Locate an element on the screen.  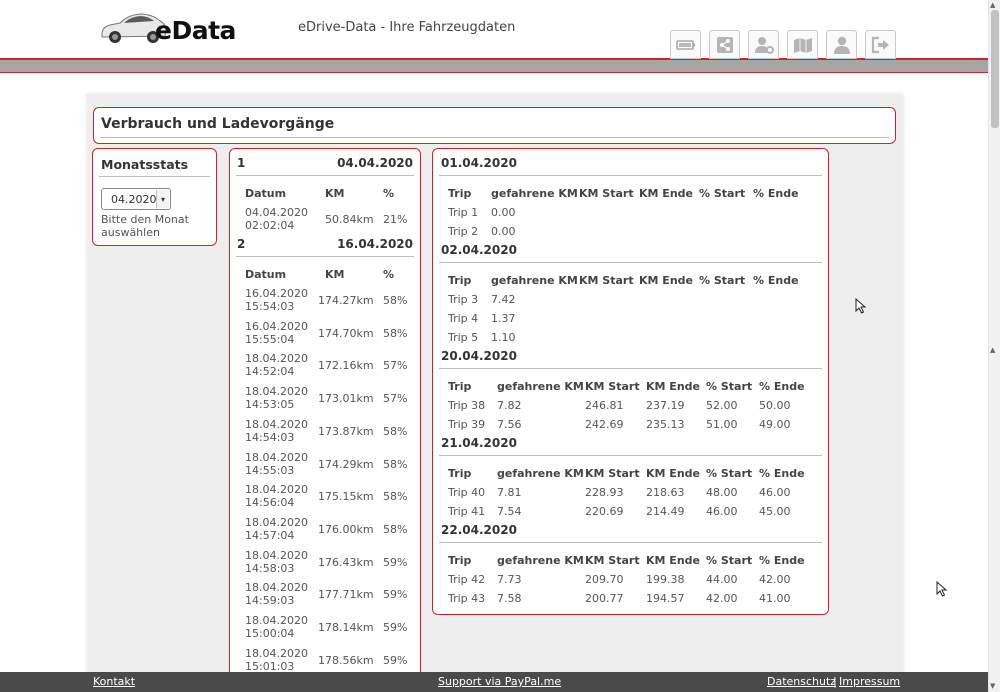
charge-km: 178.56km is located at coordinates (346, 660).